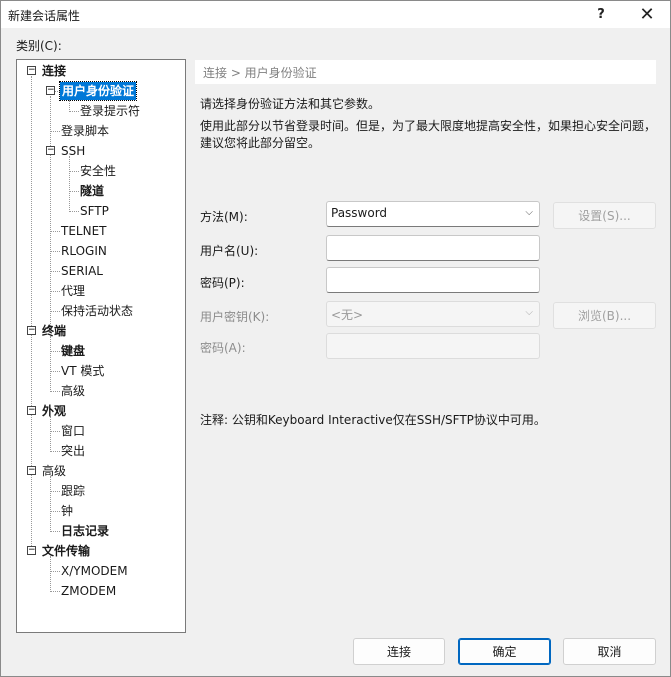  What do you see at coordinates (97, 311) in the screenshot?
I see `tree-item-keepalive: 保持活动状态` at bounding box center [97, 311].